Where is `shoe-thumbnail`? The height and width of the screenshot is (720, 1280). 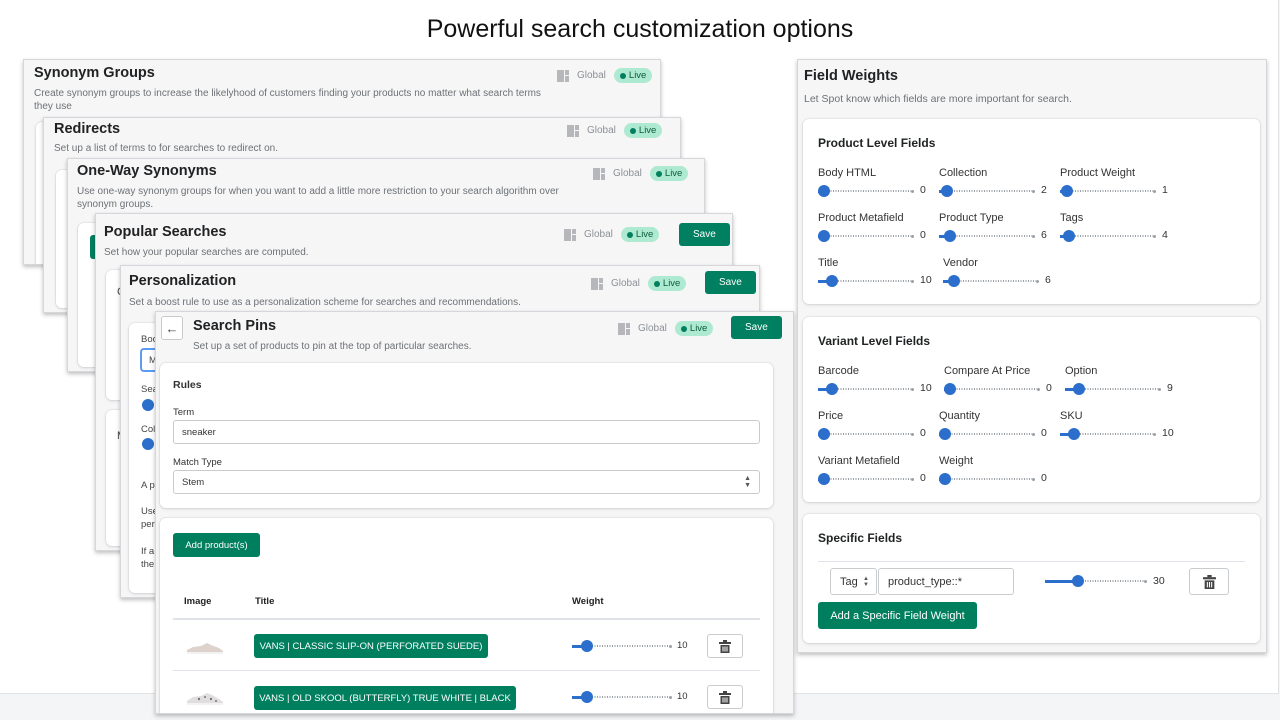
shoe-thumbnail is located at coordinates (205, 699).